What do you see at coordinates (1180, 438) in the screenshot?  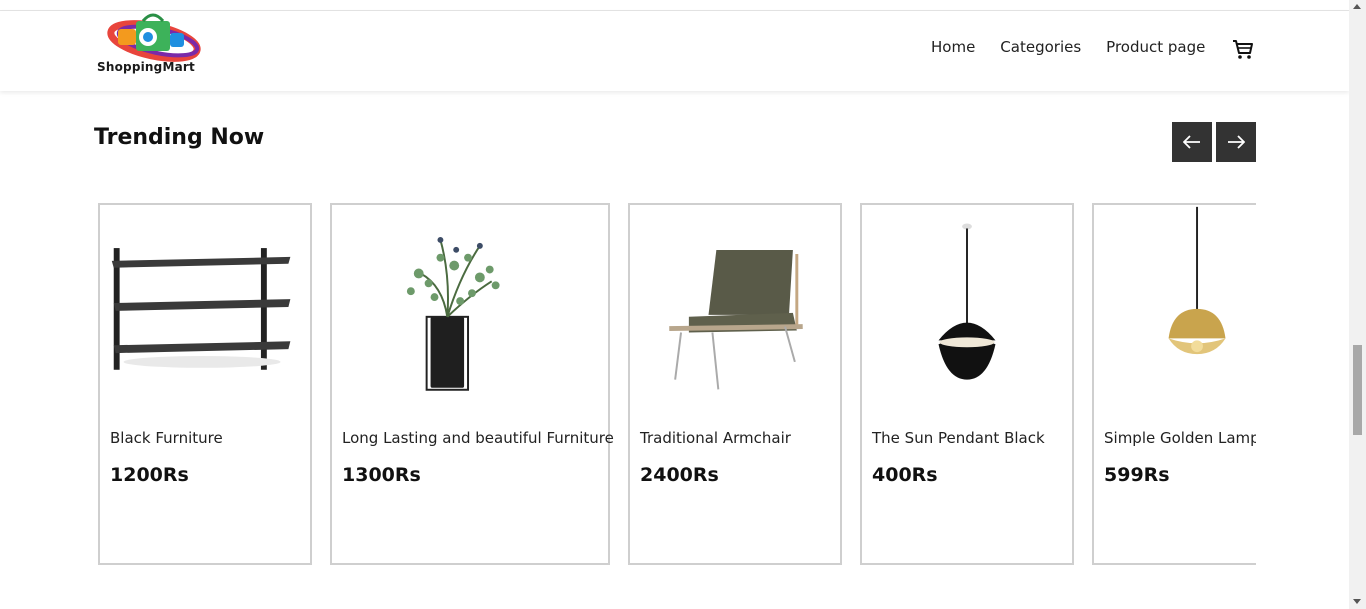 I see `product-name: Simple Golden Lamp` at bounding box center [1180, 438].